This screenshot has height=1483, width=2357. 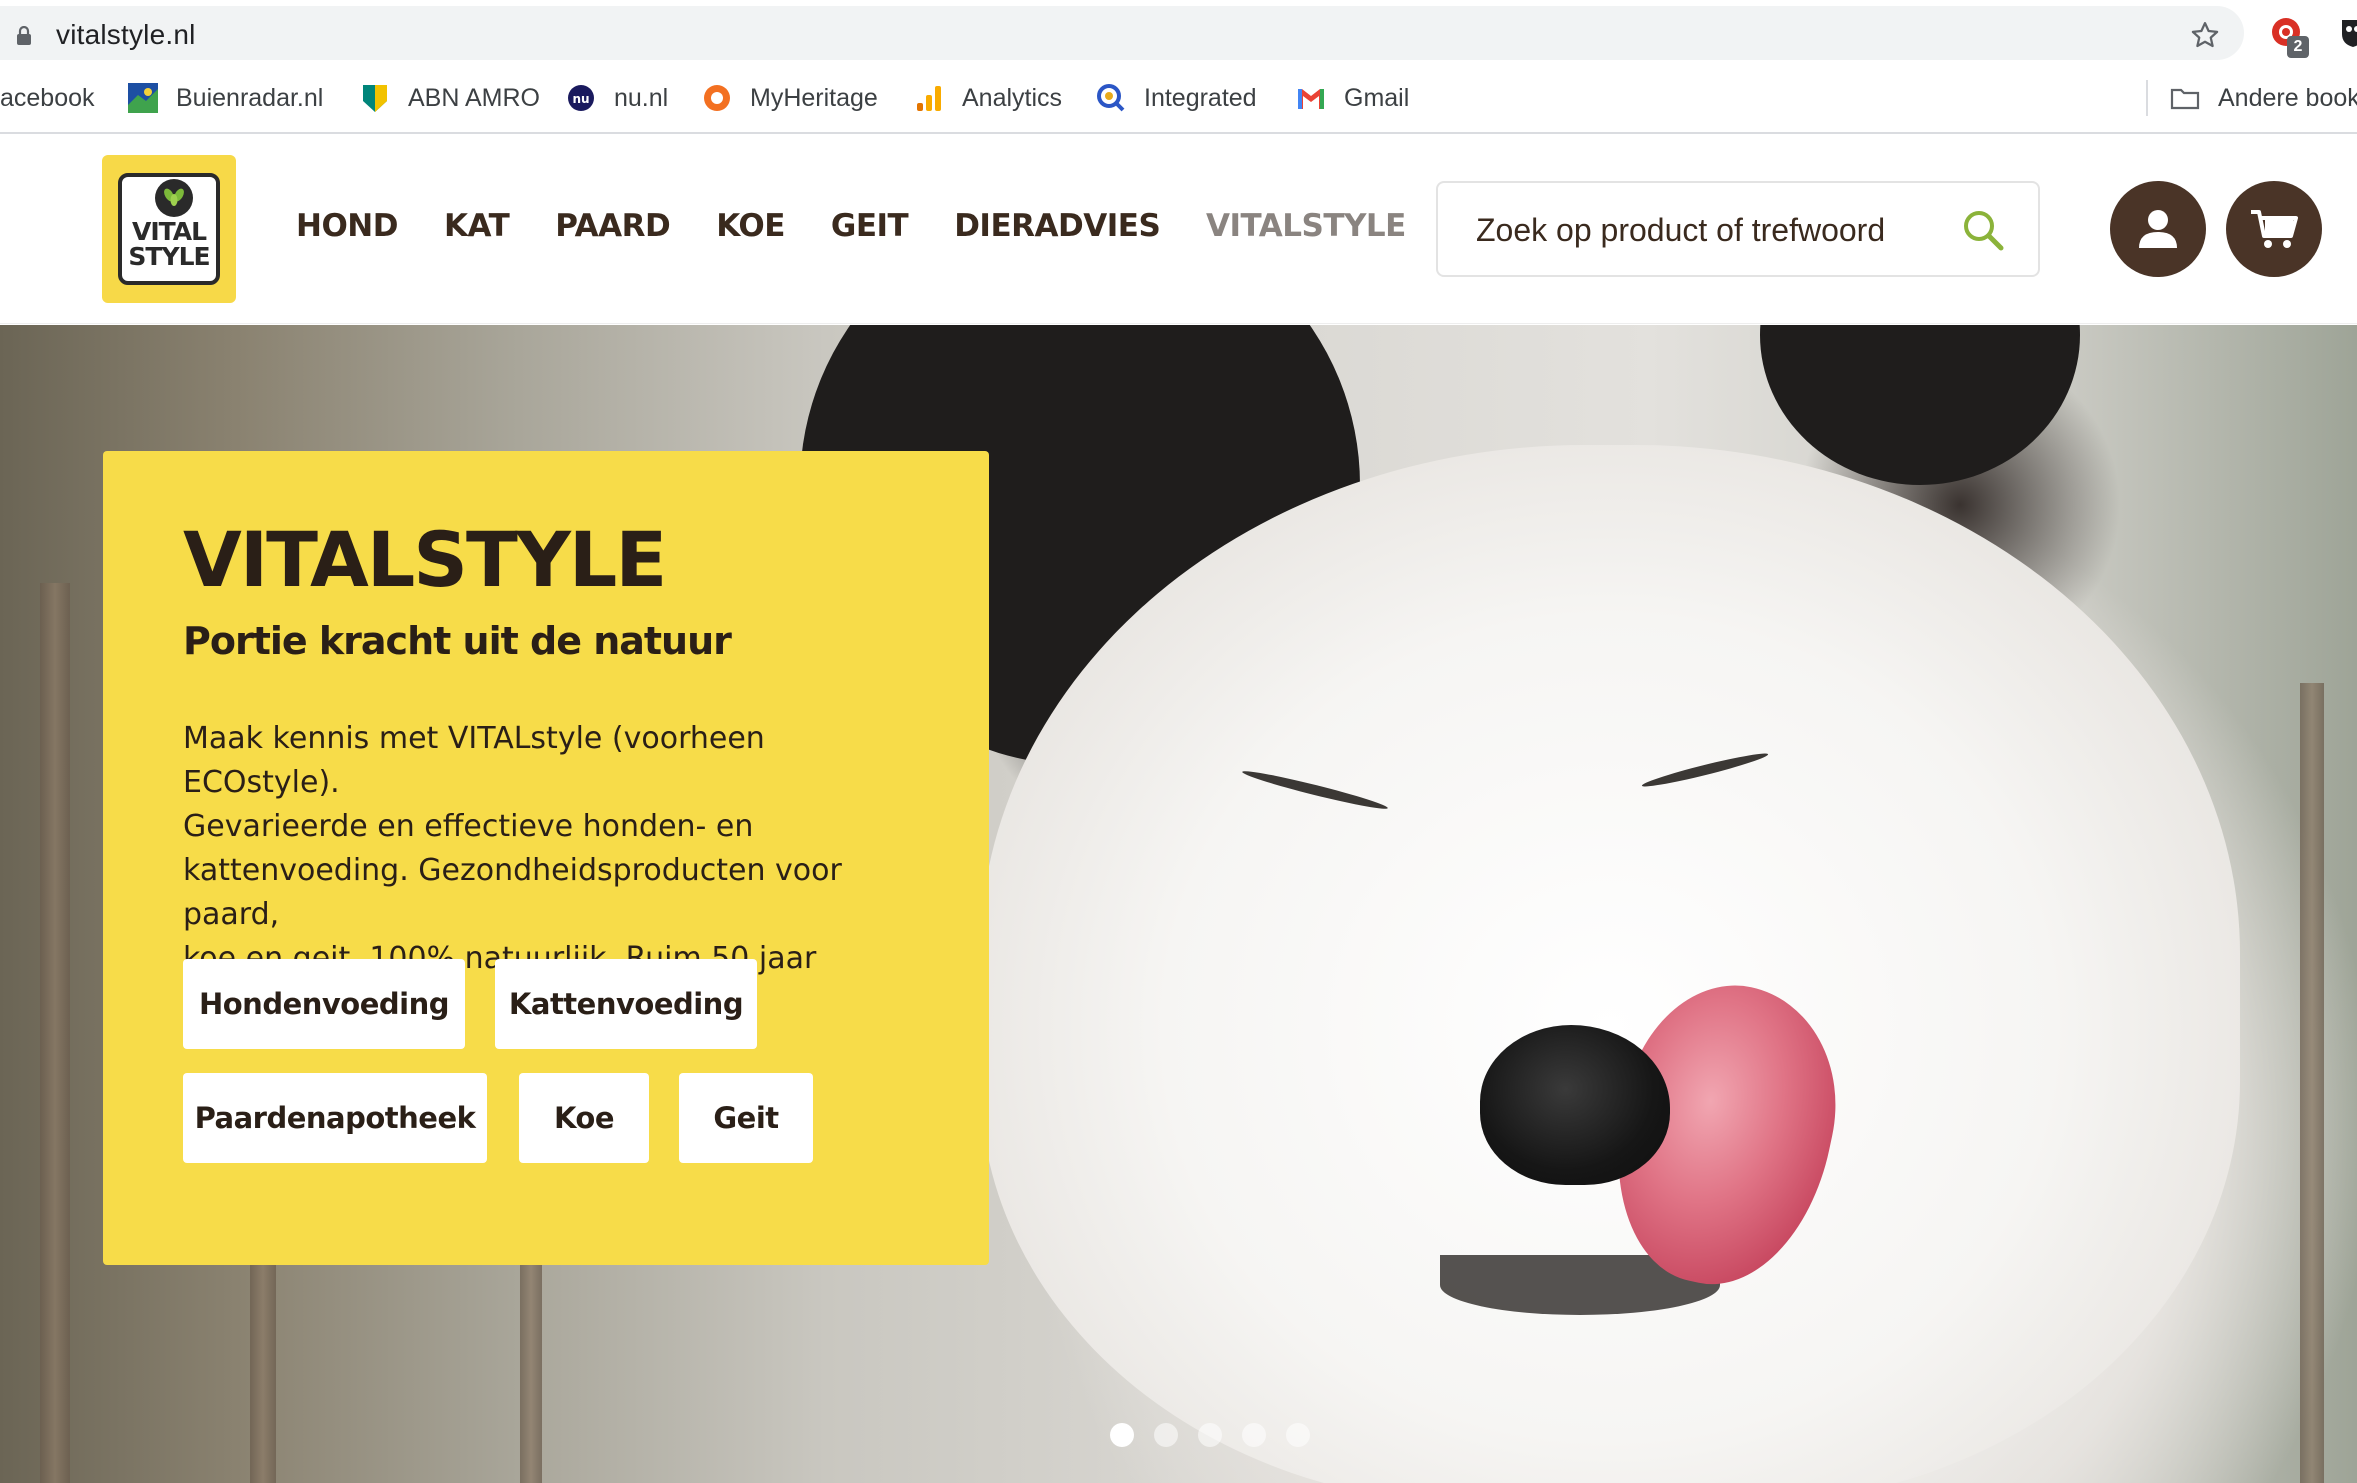 I want to click on hero-subtitle: Portie kracht uit de natuur, so click(x=457, y=641).